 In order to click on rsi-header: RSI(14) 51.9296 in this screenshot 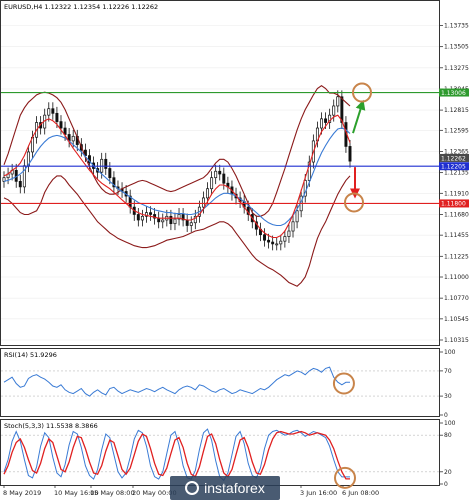, I will do `click(30, 355)`.